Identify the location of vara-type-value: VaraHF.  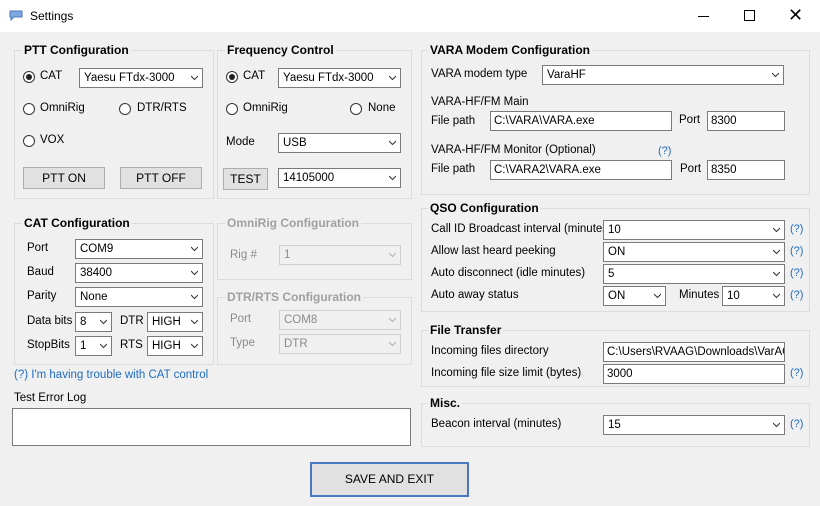
(566, 75).